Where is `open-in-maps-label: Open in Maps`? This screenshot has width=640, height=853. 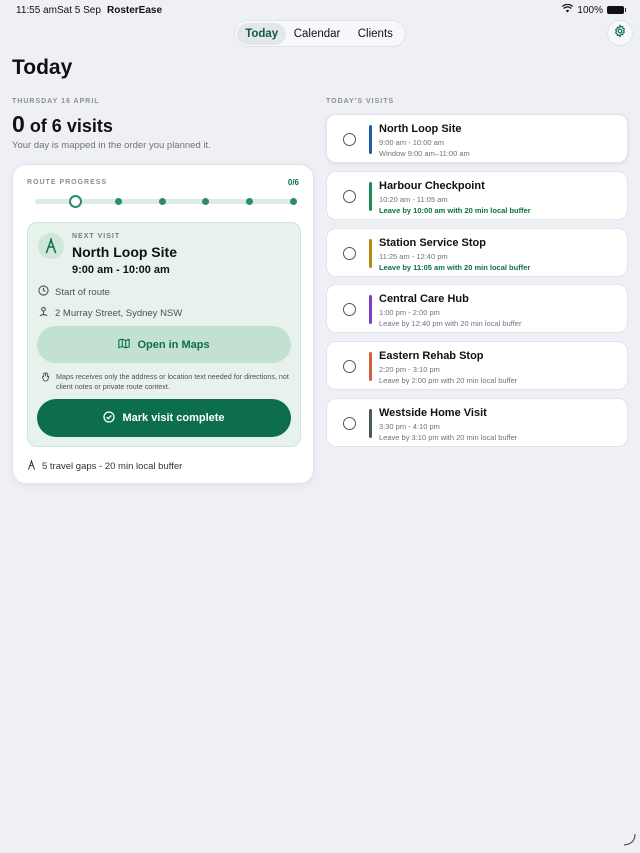 open-in-maps-label: Open in Maps is located at coordinates (173, 344).